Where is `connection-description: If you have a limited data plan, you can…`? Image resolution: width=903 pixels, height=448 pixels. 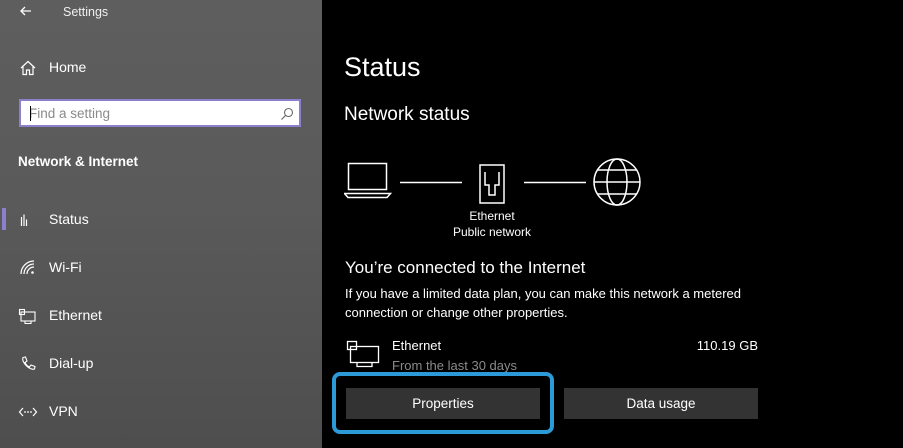 connection-description: If you have a limited data plan, you can… is located at coordinates (543, 303).